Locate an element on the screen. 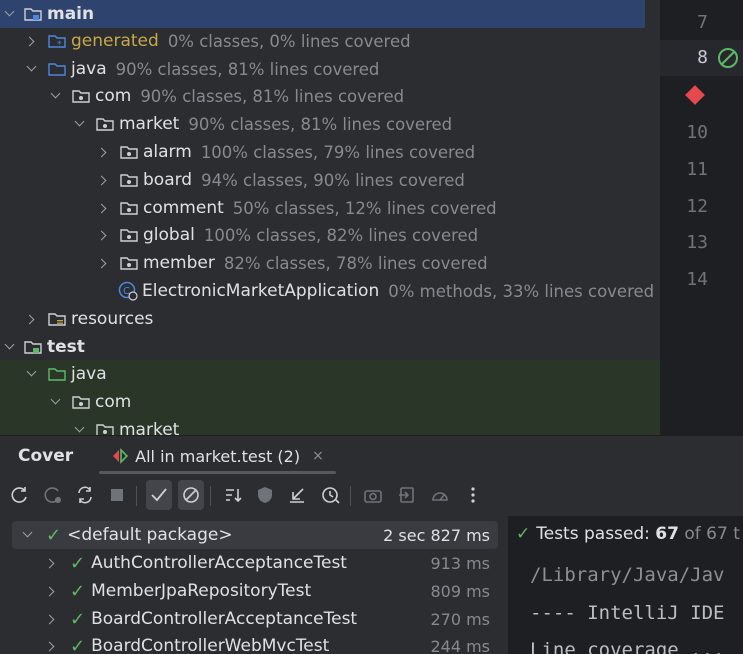 Image resolution: width=743 pixels, height=654 pixels. tree-node-board: board 94% classes, 90% lines covered is located at coordinates (330, 180).